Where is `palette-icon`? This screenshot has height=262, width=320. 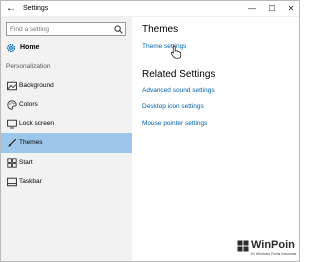 palette-icon is located at coordinates (12, 105).